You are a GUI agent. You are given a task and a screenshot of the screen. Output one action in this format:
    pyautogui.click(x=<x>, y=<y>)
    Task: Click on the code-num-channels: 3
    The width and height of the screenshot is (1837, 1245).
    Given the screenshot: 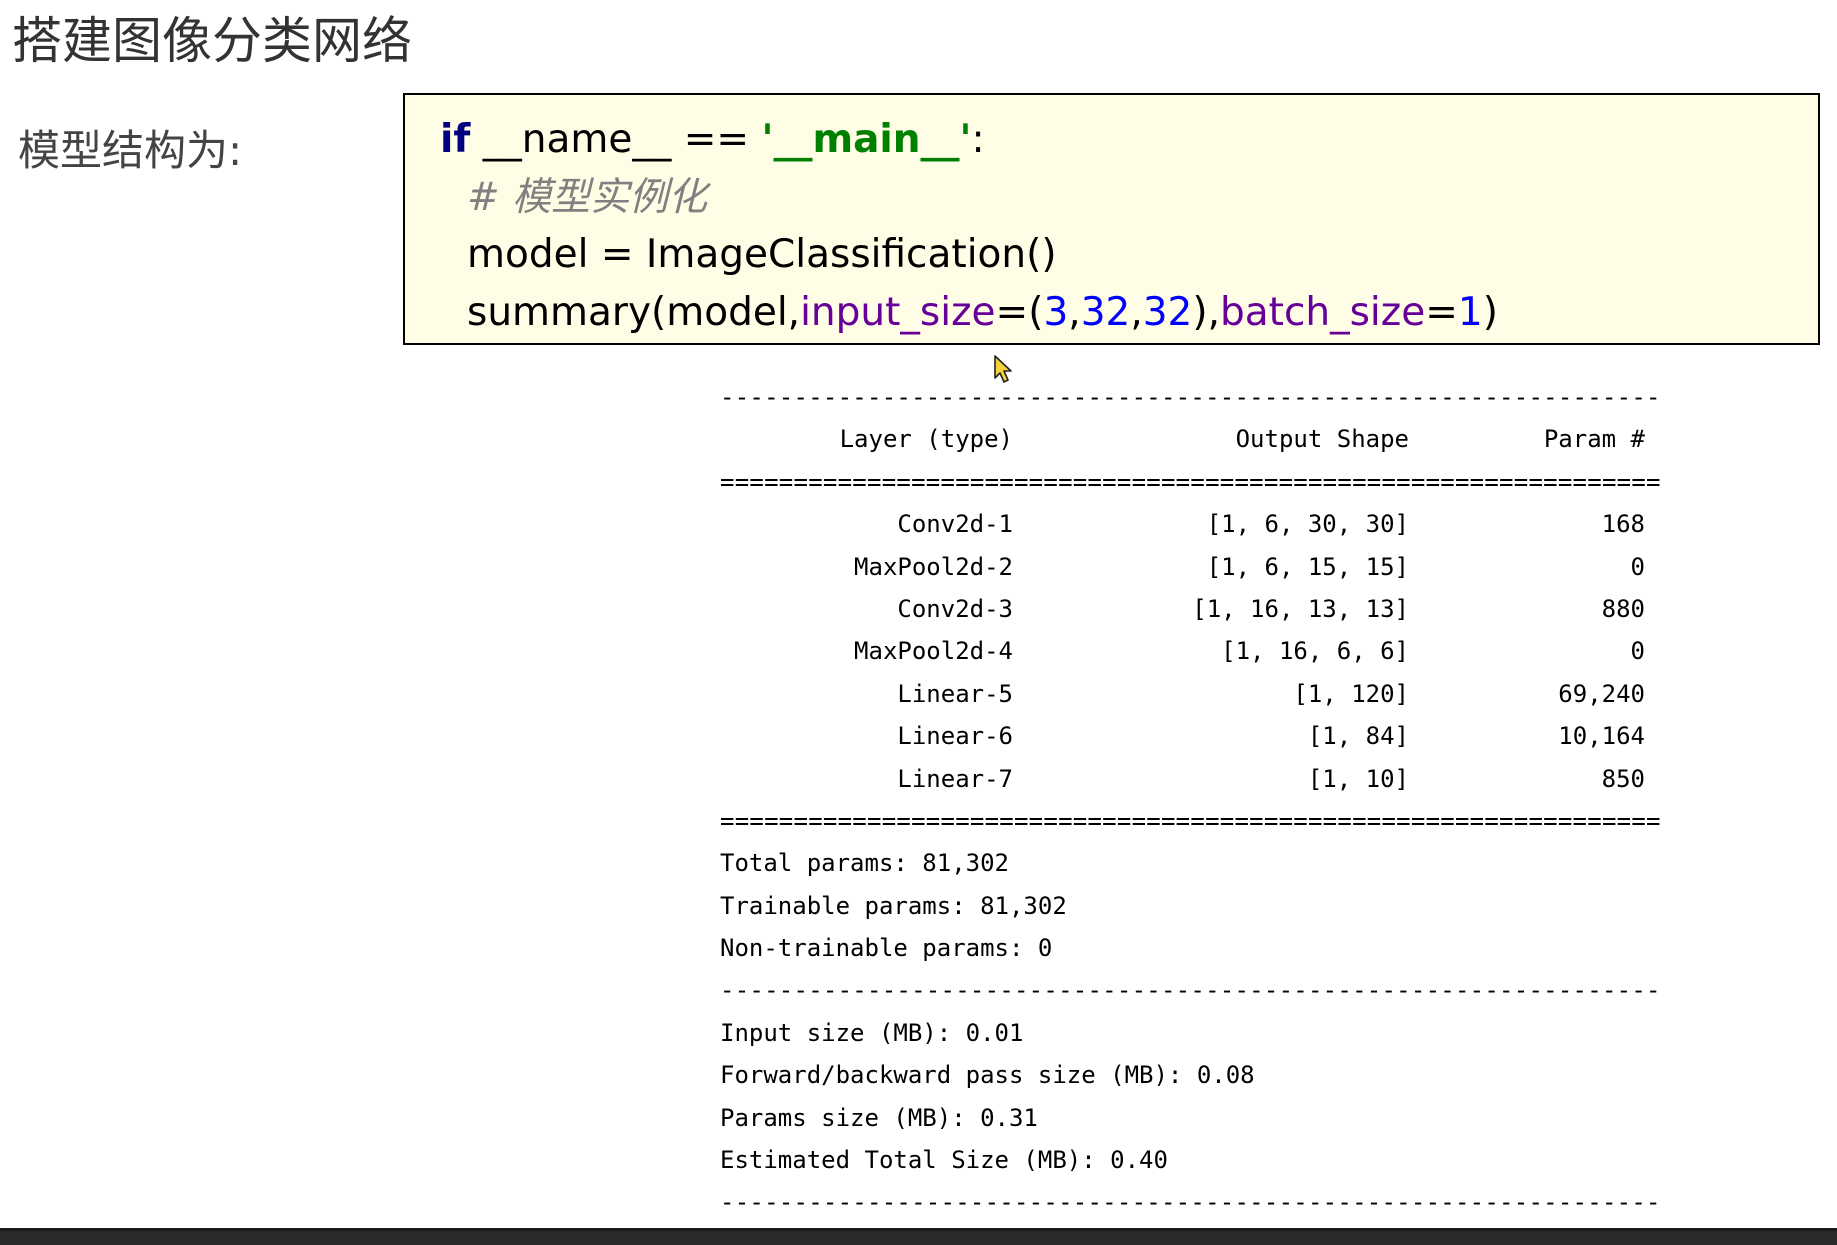 What is the action you would take?
    pyautogui.click(x=1056, y=312)
    